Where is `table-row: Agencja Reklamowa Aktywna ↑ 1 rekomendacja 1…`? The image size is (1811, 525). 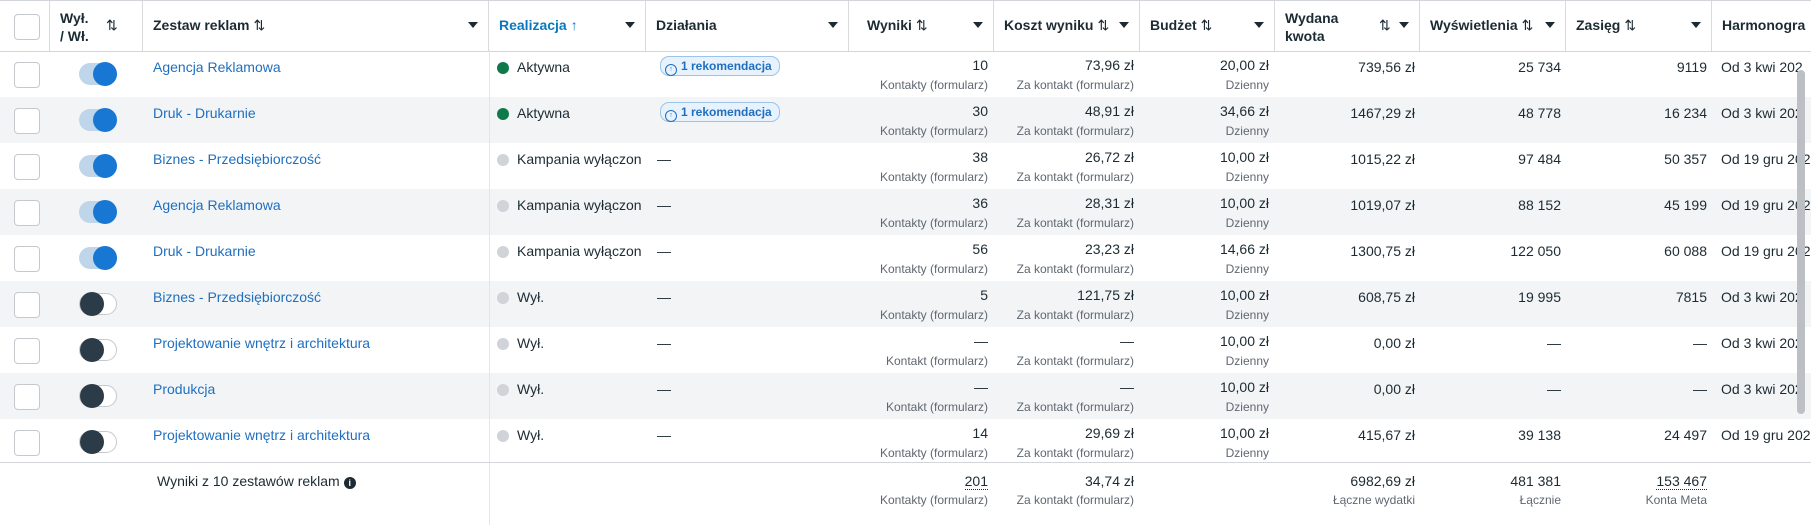 table-row: Agencja Reklamowa Aktywna ↑ 1 rekomendacja 1… is located at coordinates (905, 74).